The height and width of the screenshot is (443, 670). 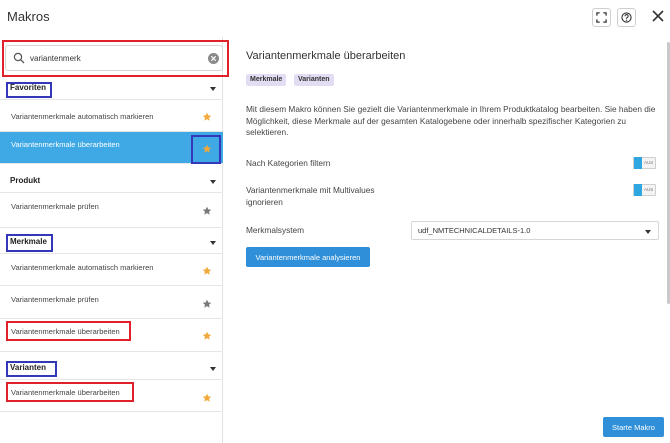 I want to click on help-button, so click(x=626, y=17).